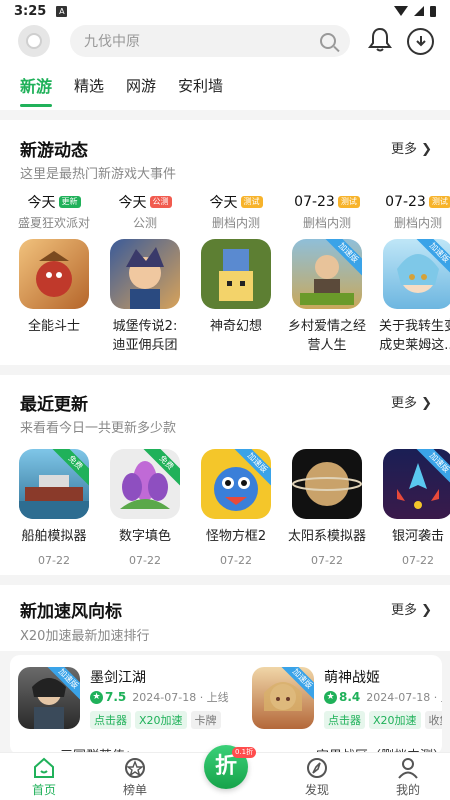 The image size is (450, 800). I want to click on event-label: 盛夏狂欢派对, so click(53, 223).